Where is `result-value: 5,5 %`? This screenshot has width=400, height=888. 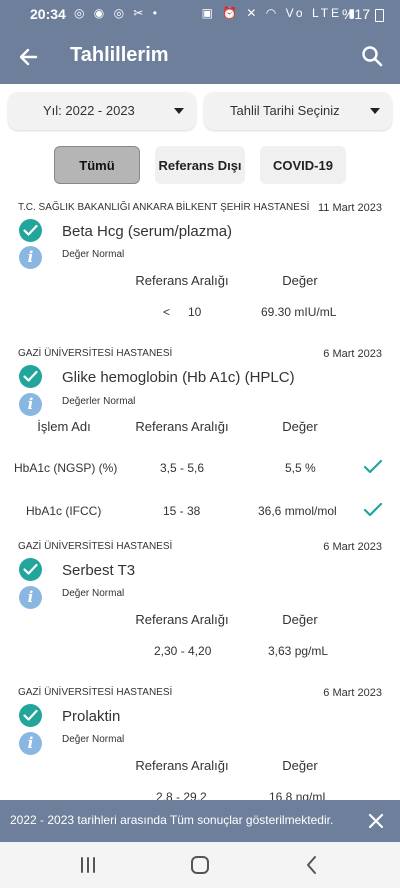 result-value: 5,5 % is located at coordinates (300, 468).